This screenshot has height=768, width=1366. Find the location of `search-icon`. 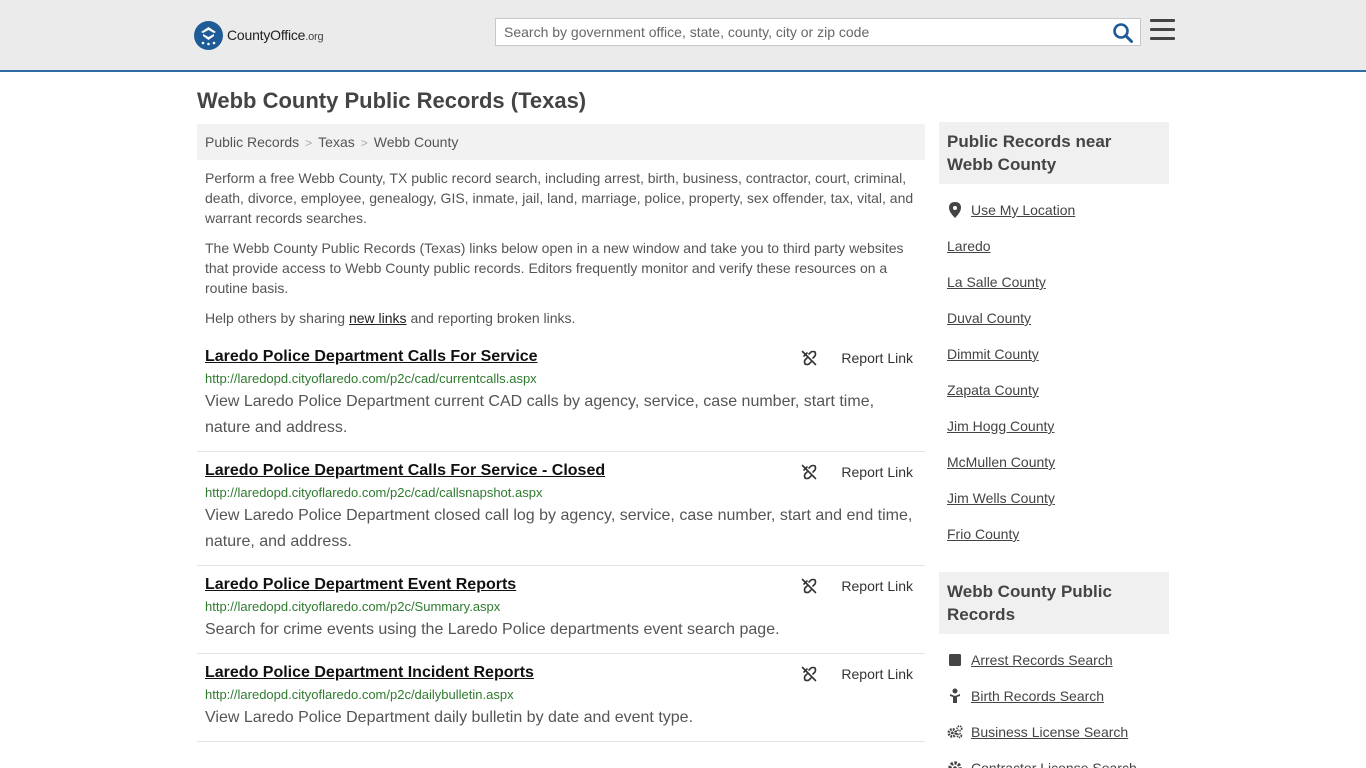

search-icon is located at coordinates (1123, 33).